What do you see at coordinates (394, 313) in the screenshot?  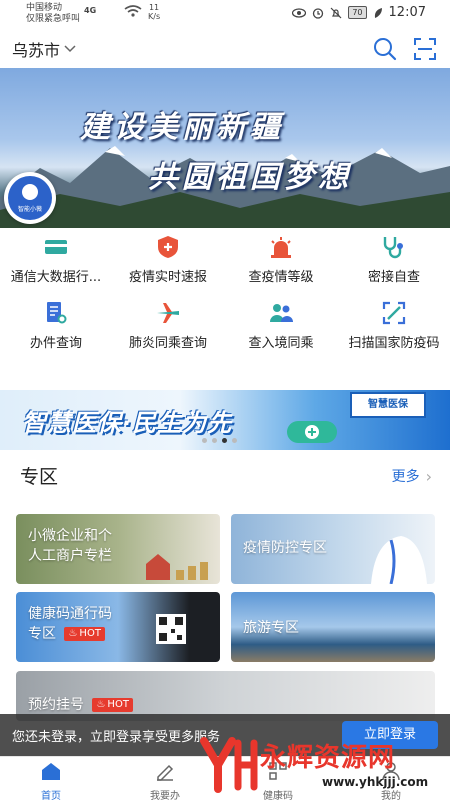 I see `scan-code-icon` at bounding box center [394, 313].